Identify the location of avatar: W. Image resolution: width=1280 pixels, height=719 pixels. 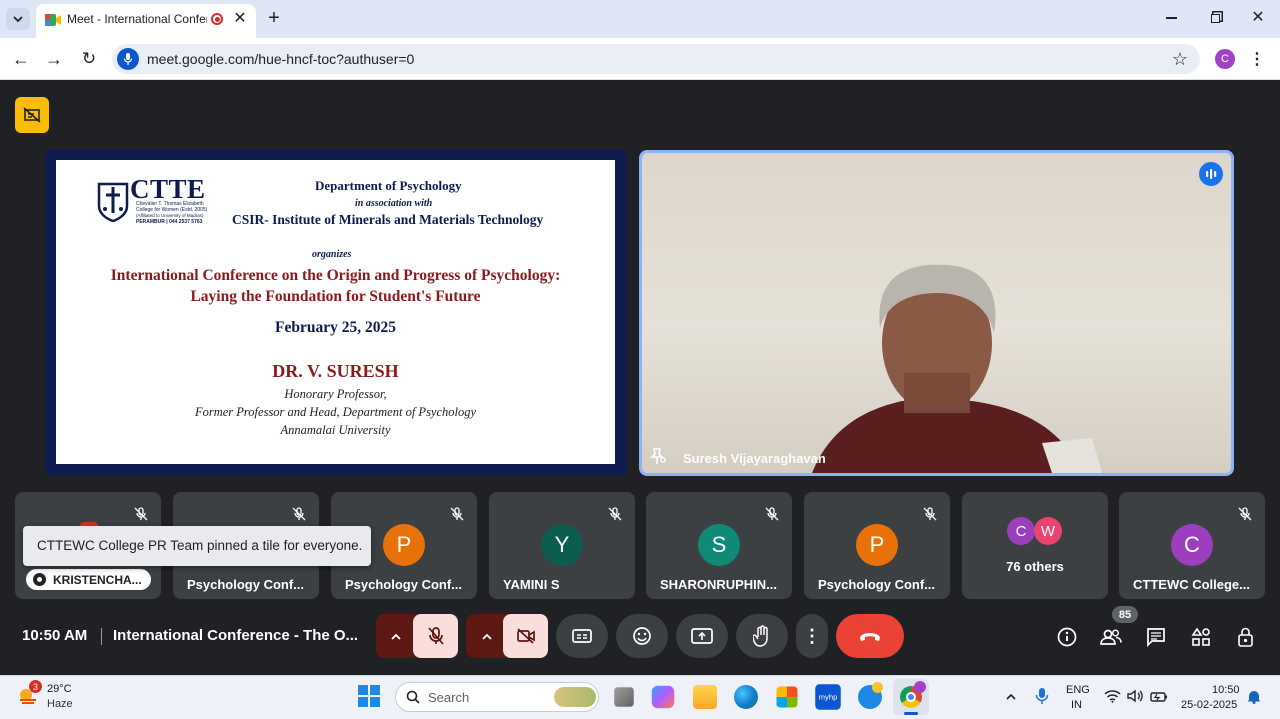
(1048, 531).